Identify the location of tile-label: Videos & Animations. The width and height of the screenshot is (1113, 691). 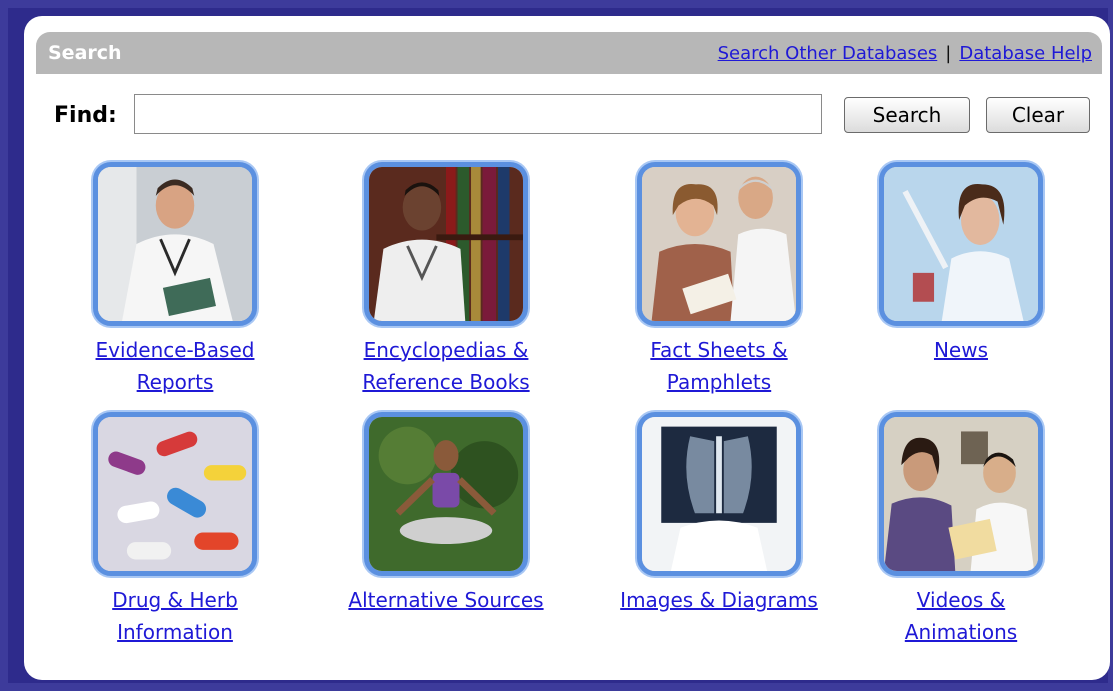
(961, 616).